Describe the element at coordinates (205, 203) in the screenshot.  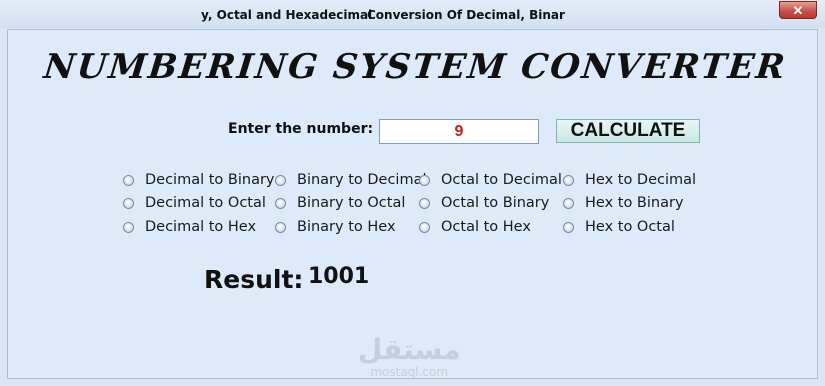
I see `option-label: Decimal to Octal` at that location.